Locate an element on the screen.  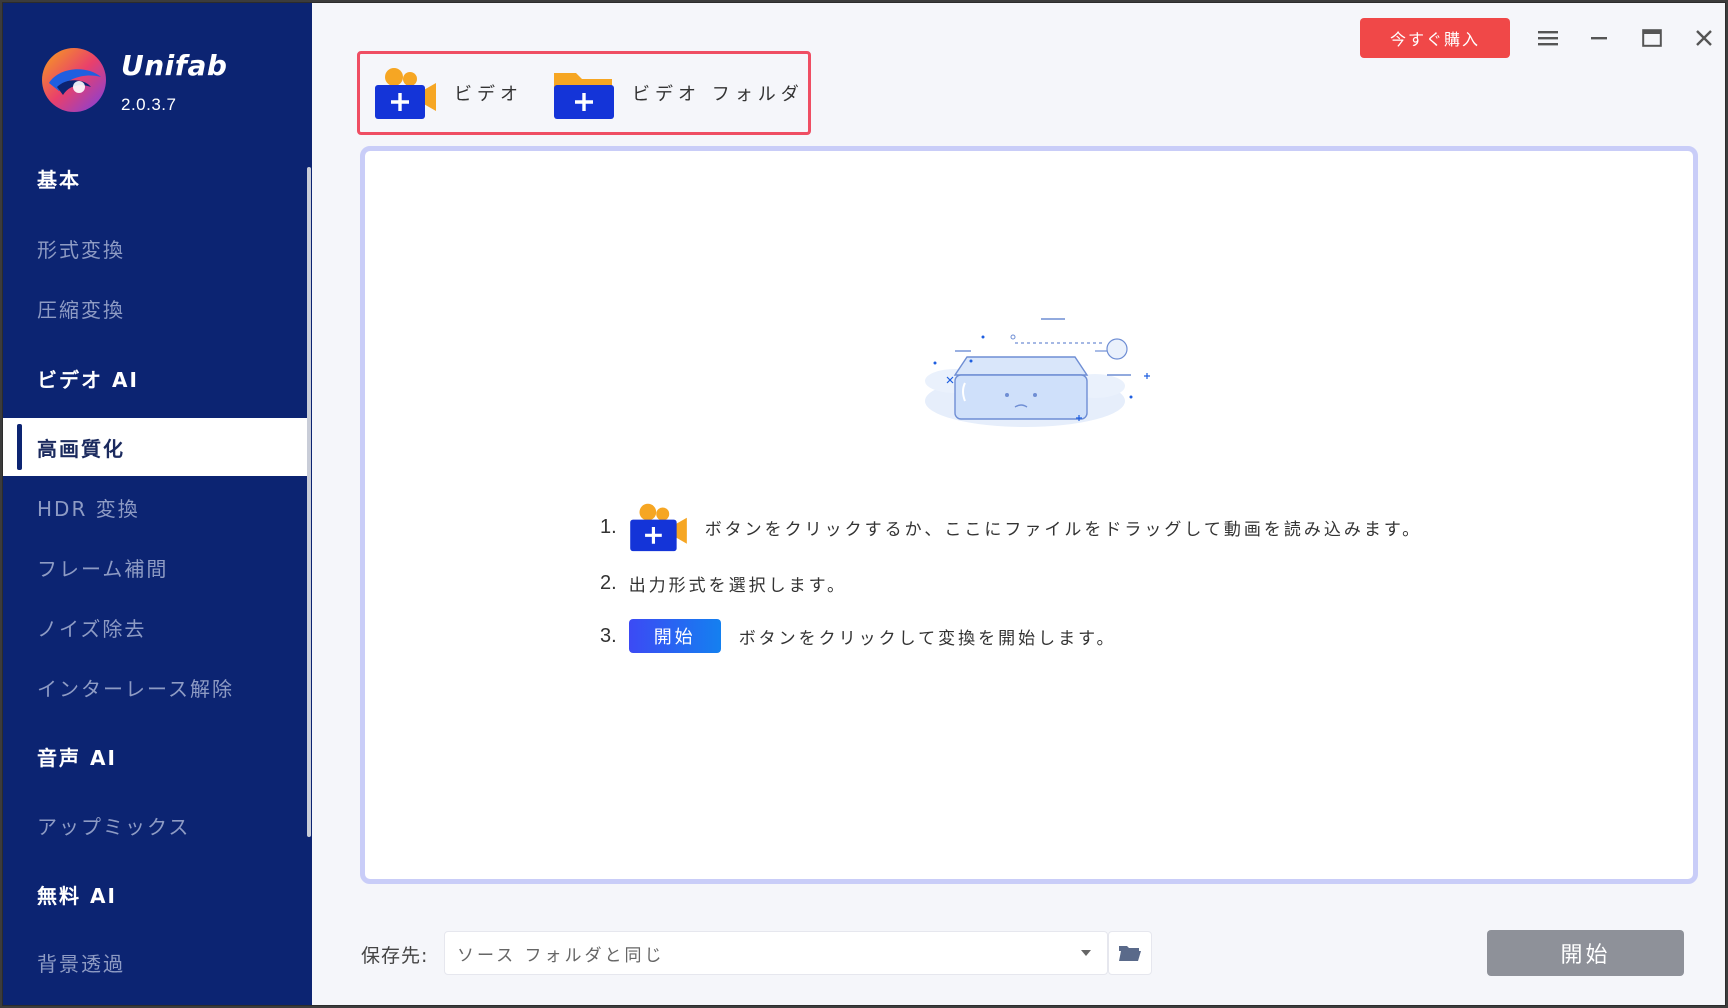
add-video-label: ビデオ is located at coordinates (488, 94).